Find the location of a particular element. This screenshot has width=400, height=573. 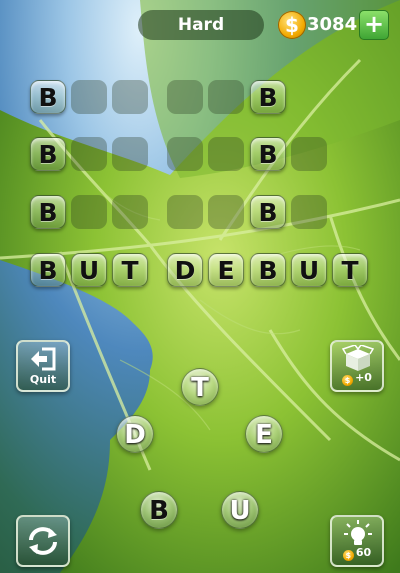

shuffle-arrows-icon is located at coordinates (43, 541).